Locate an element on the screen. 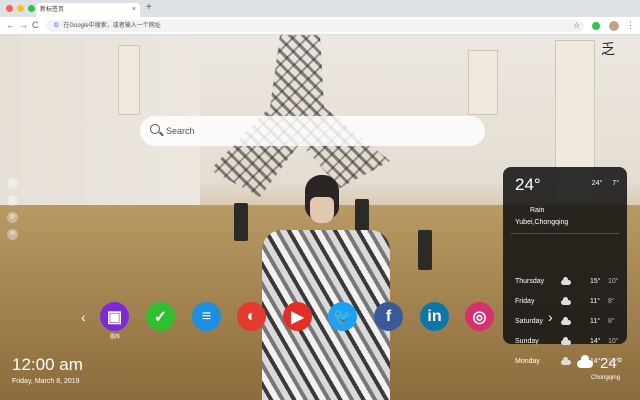  close-window-button is located at coordinates (9, 8).